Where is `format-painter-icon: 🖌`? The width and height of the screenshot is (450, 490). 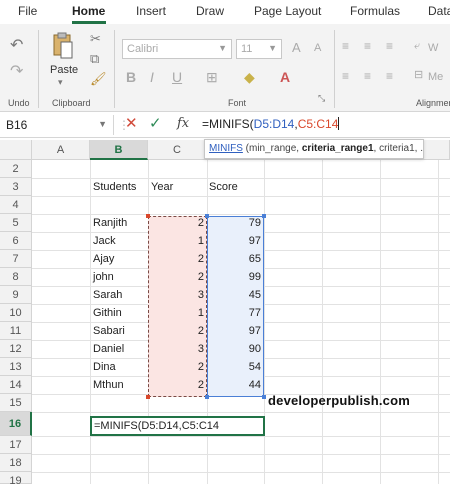 format-painter-icon: 🖌 is located at coordinates (98, 78).